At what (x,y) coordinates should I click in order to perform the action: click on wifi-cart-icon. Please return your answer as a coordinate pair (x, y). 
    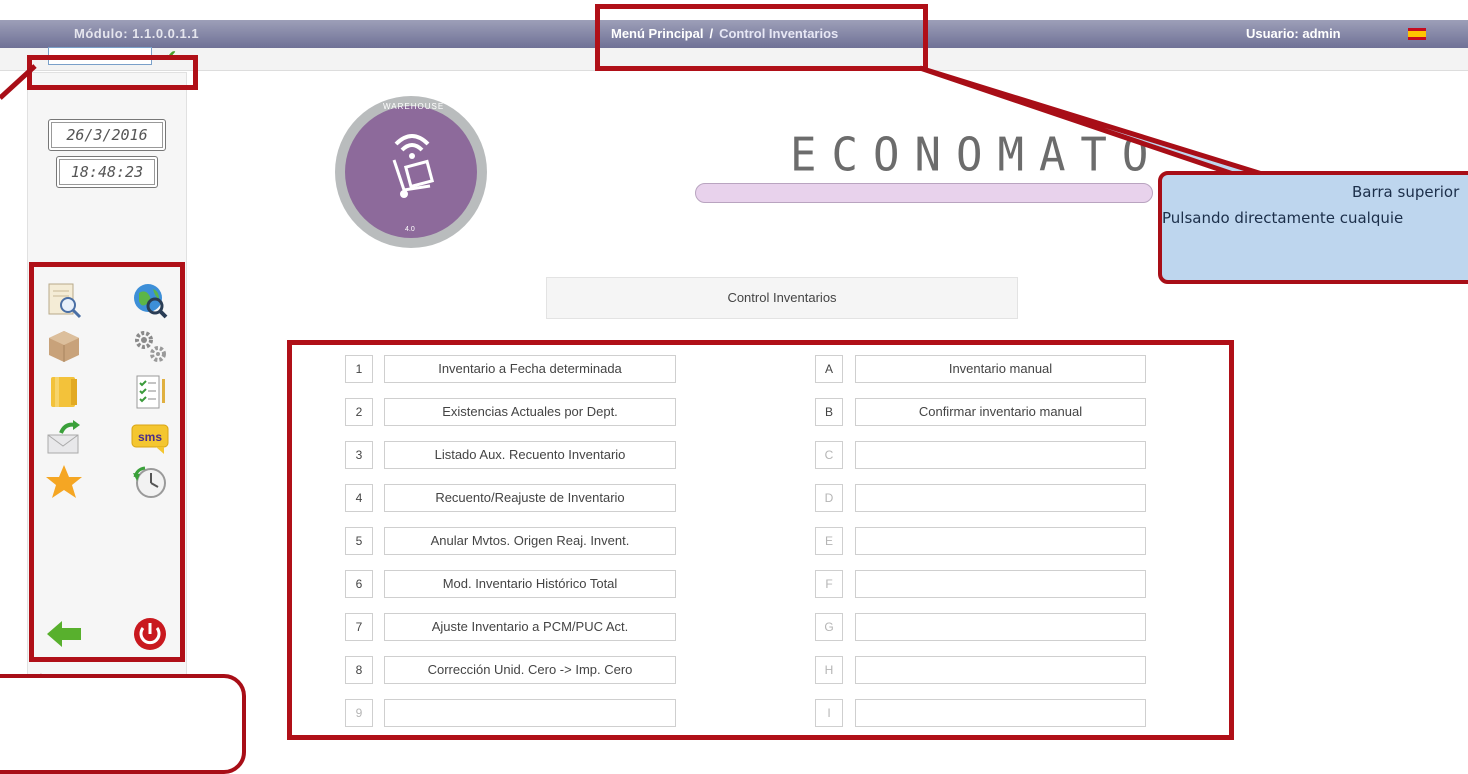
    Looking at the image, I should click on (413, 166).